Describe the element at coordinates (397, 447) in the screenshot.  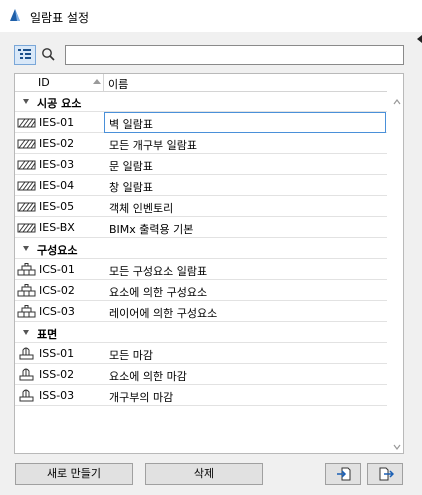
I see `scroll-down-icon` at that location.